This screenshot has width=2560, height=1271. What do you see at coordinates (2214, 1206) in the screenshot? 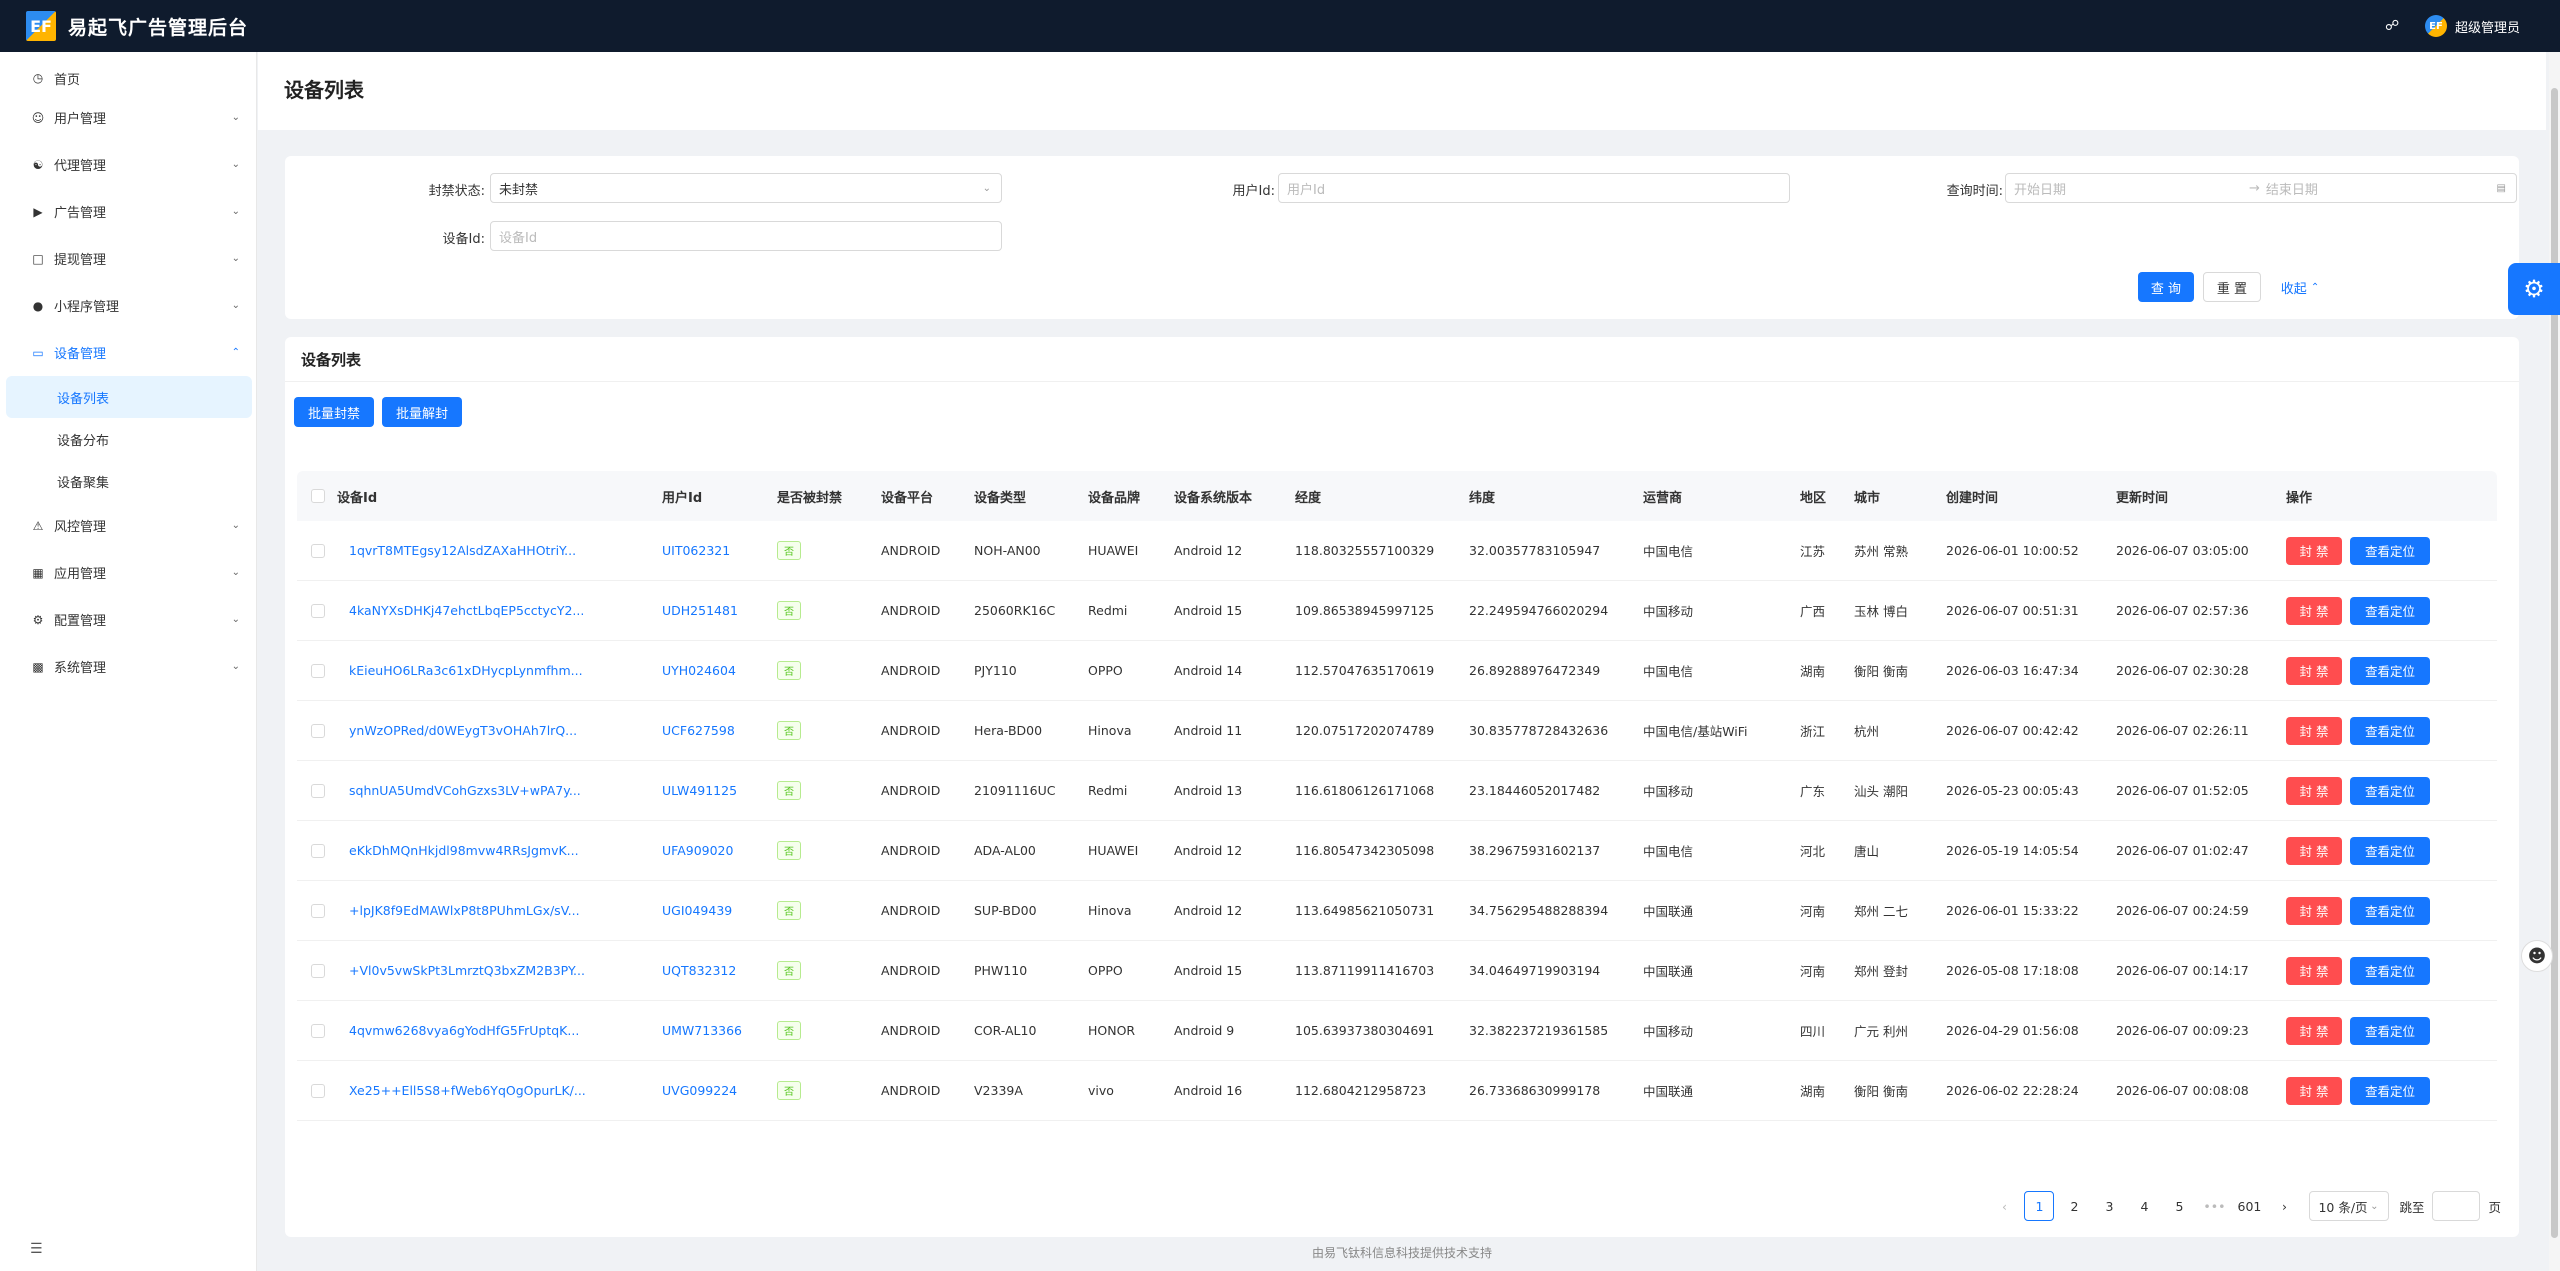
I see `page-ellipsis: •••` at bounding box center [2214, 1206].